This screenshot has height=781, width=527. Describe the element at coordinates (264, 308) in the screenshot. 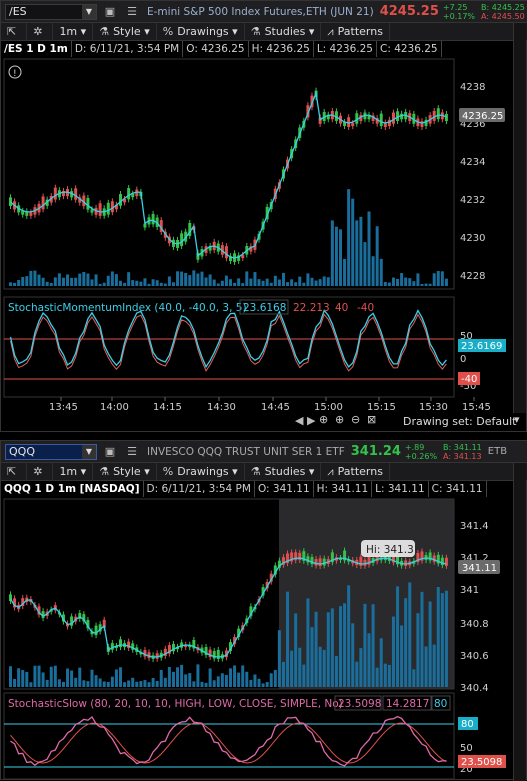

I see `study-v1: 23.6168` at that location.